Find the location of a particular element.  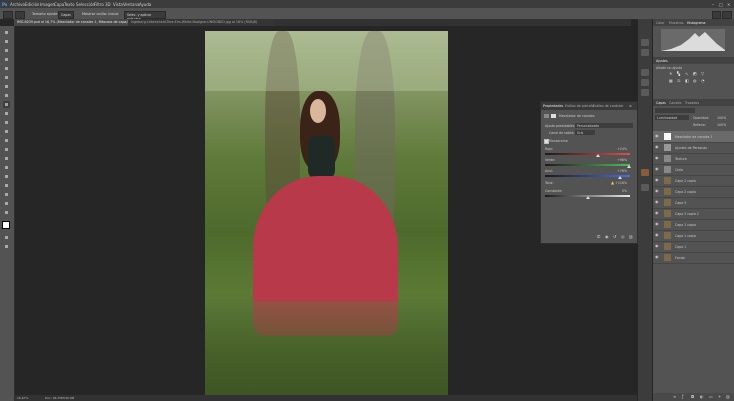

brush-settings-icon is located at coordinates (645, 72).